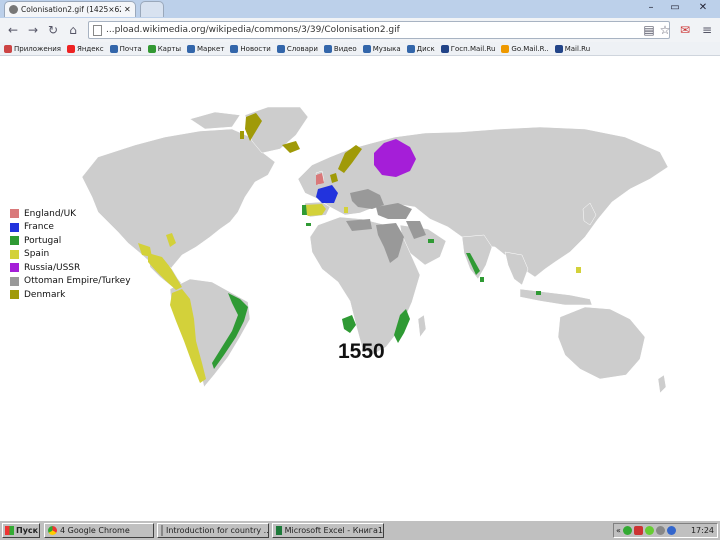  I want to click on page-icon, so click(97, 30).